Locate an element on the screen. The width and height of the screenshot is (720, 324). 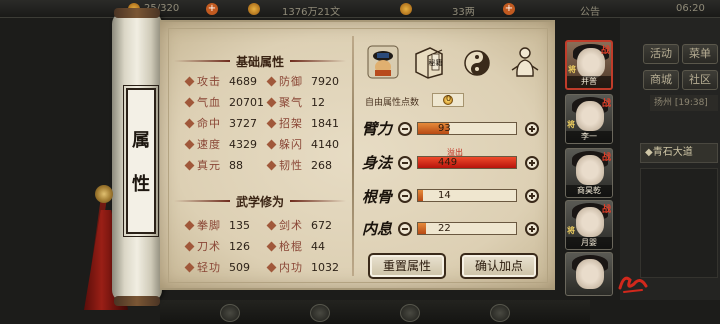
stat-name: 躲闪 is located at coordinates (291, 144).